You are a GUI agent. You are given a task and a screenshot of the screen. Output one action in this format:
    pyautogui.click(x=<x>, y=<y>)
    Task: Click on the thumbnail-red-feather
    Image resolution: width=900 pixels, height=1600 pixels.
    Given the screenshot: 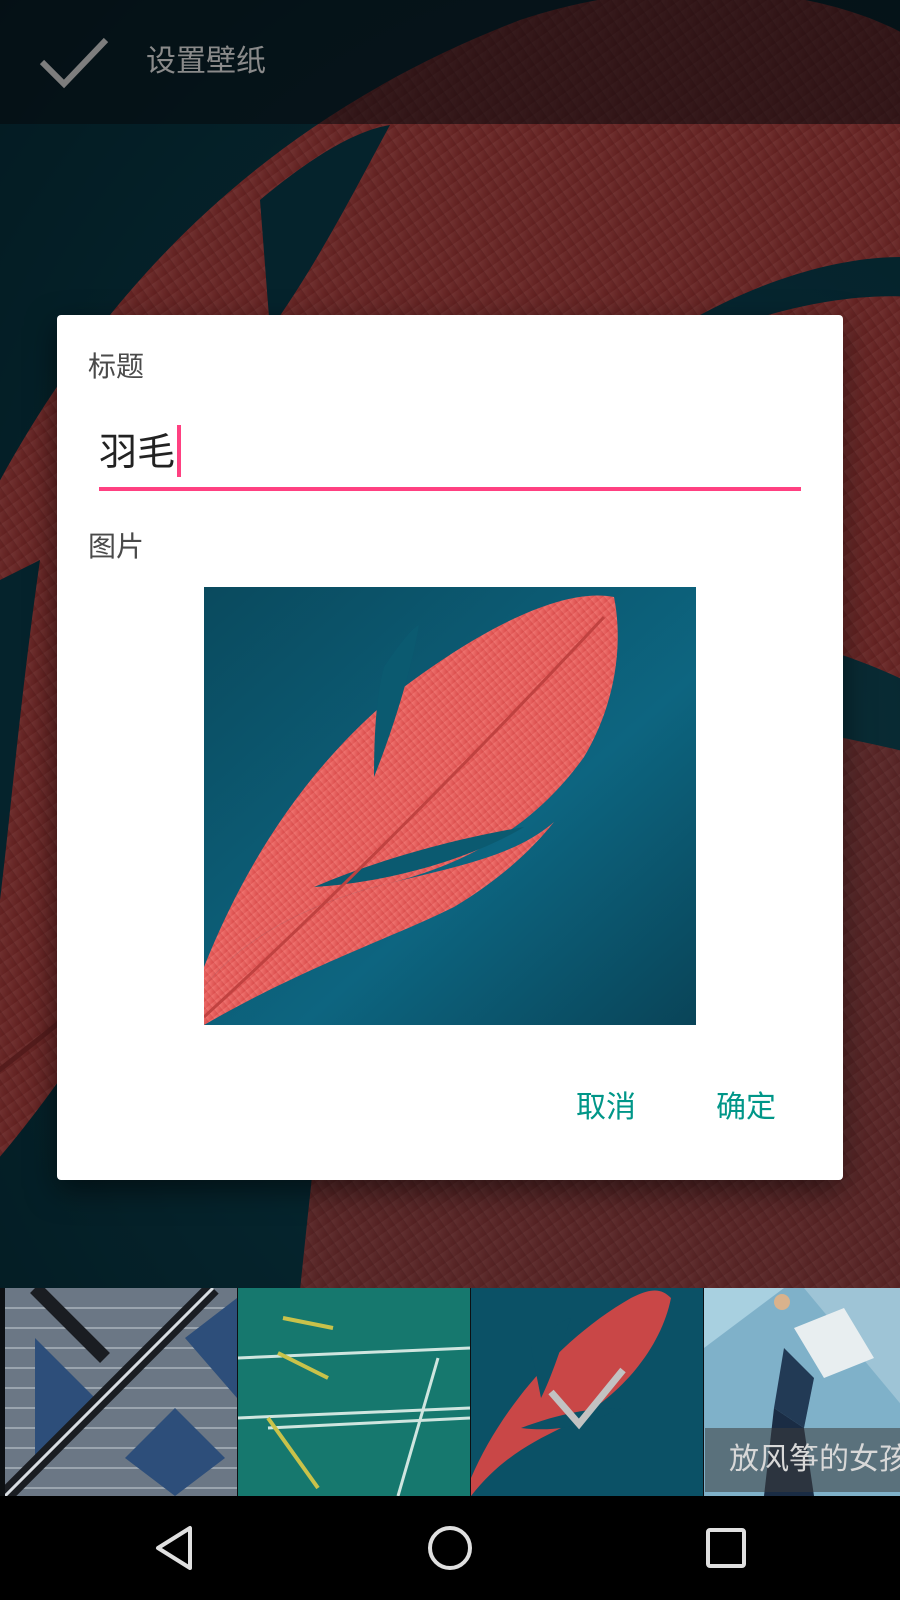 What is the action you would take?
    pyautogui.click(x=587, y=1392)
    